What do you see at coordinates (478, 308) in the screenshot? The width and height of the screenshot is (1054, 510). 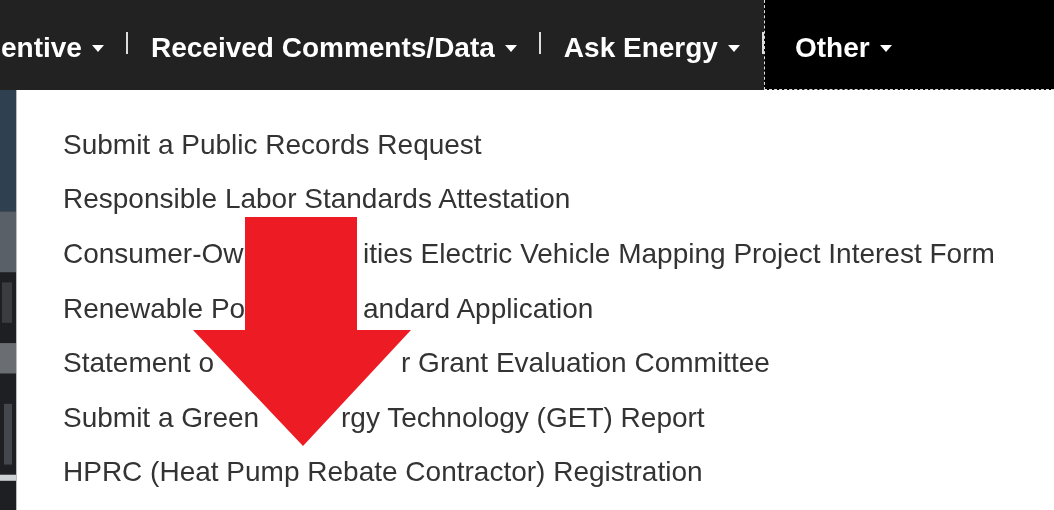 I see `menu-item: andard Application` at bounding box center [478, 308].